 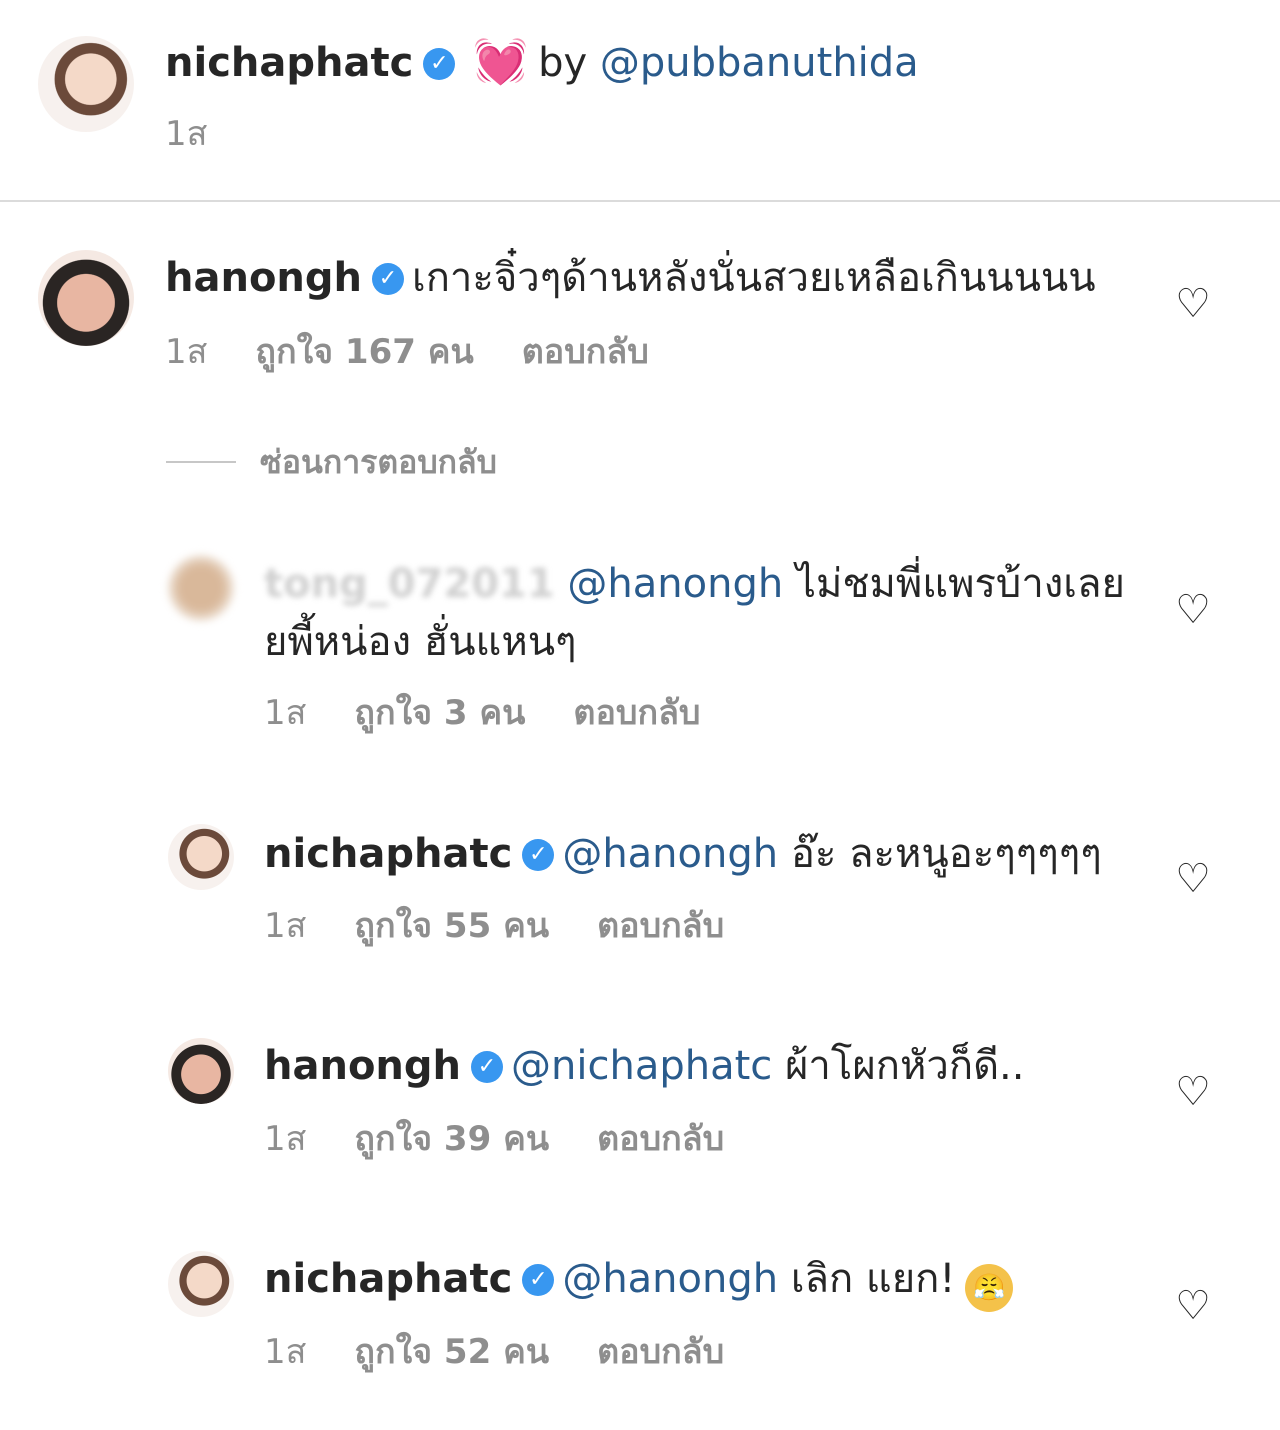 I want to click on reply-likes: ถูกใจ 3 คน, so click(x=439, y=713).